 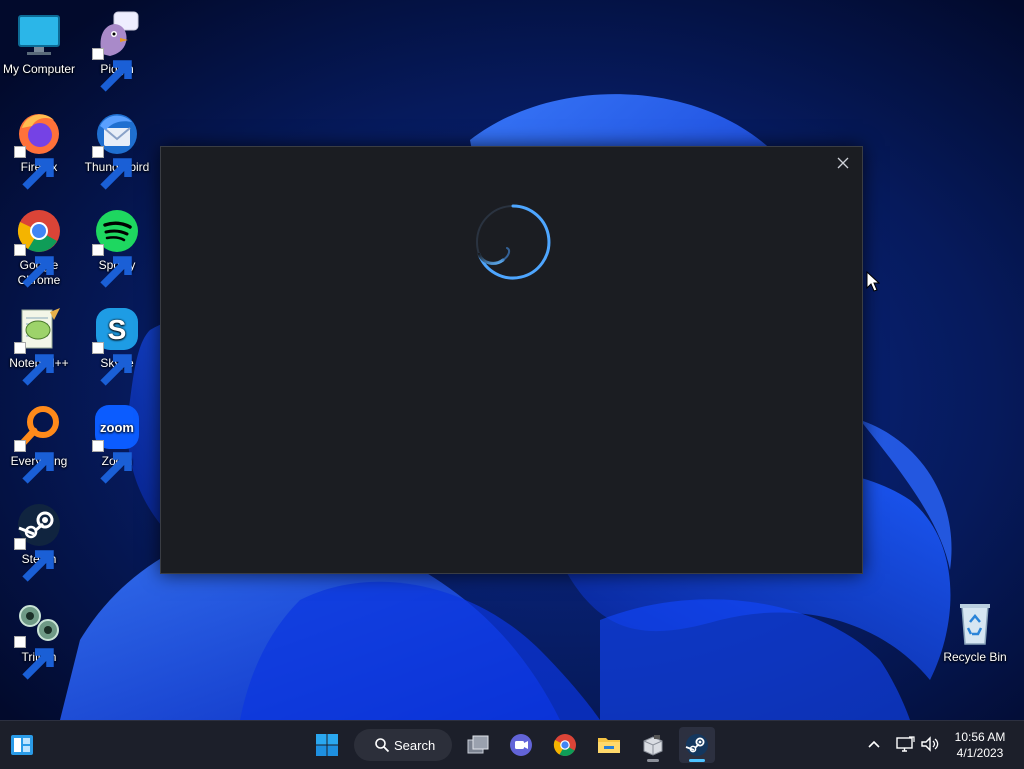 I want to click on taskbar-widgets, so click(x=22, y=745).